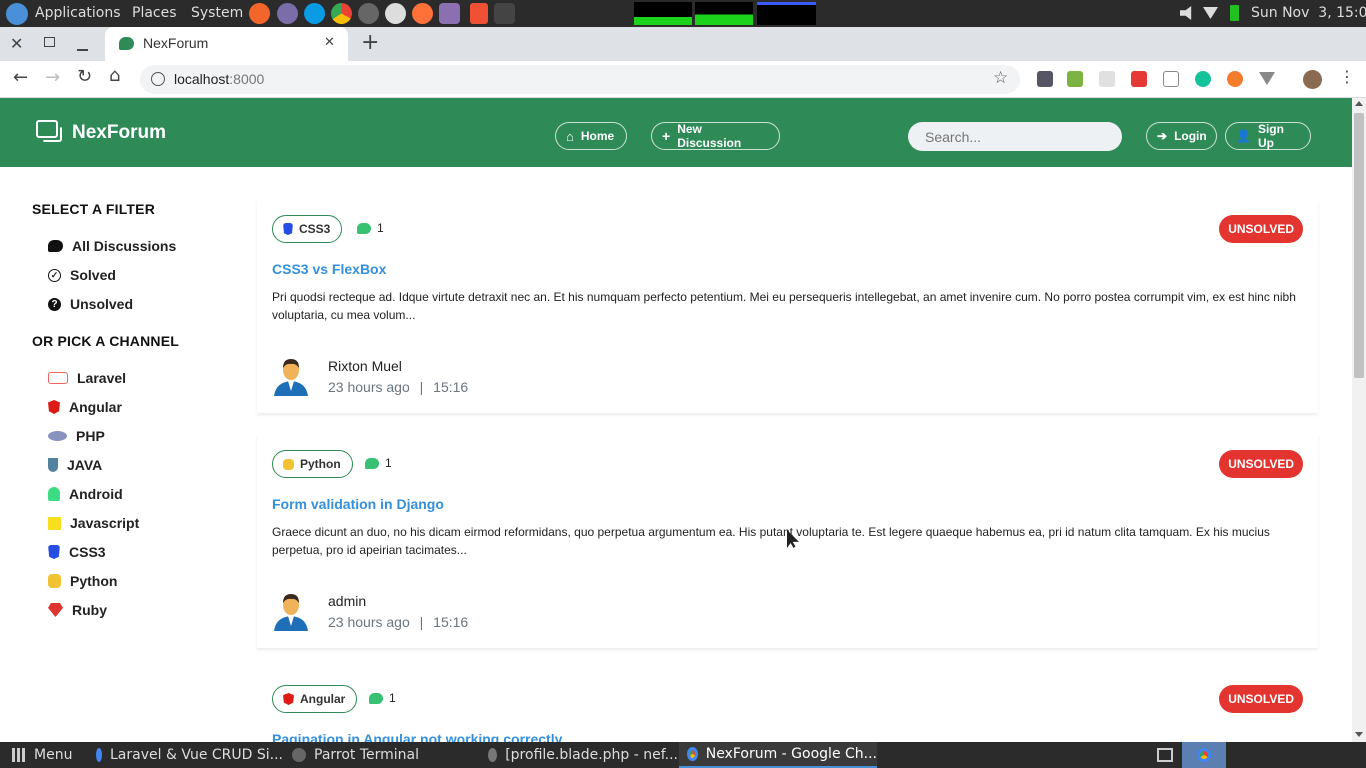  What do you see at coordinates (1308, 13) in the screenshot?
I see `clock: Sun Nov 3, 15:02` at bounding box center [1308, 13].